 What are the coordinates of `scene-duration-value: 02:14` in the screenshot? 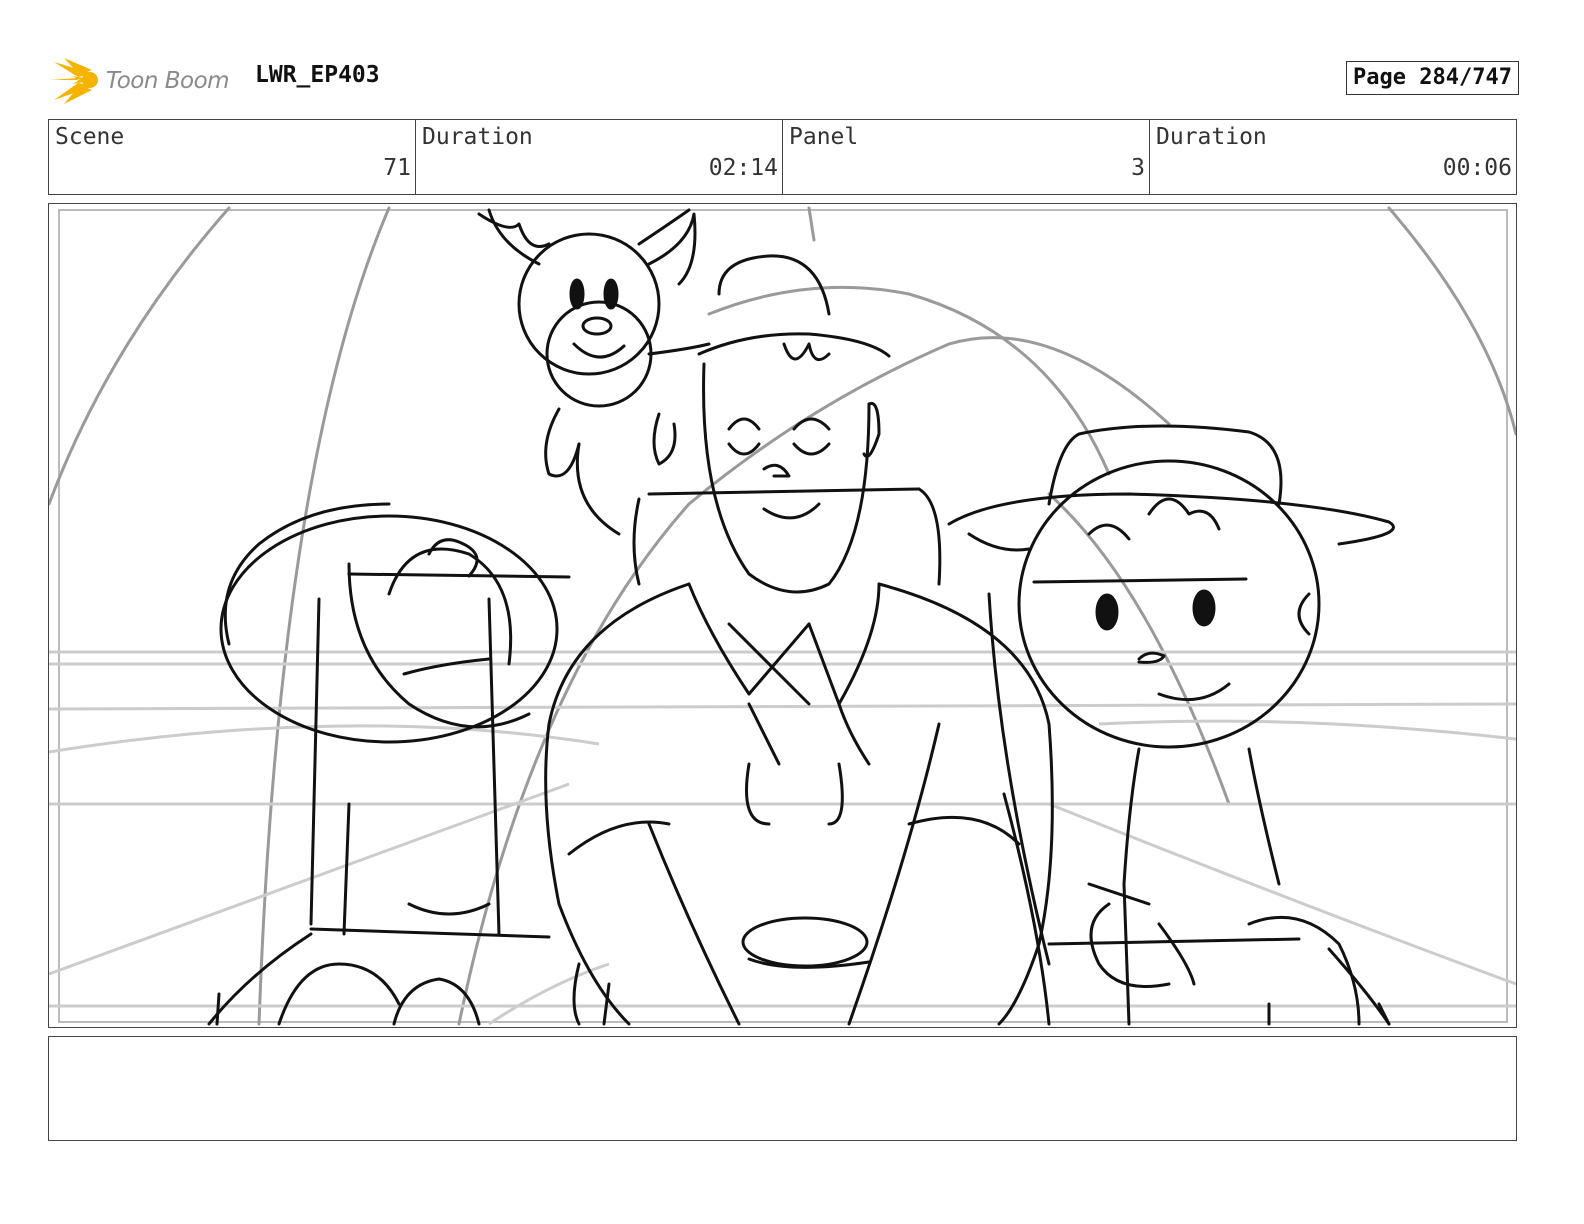 It's located at (743, 168).